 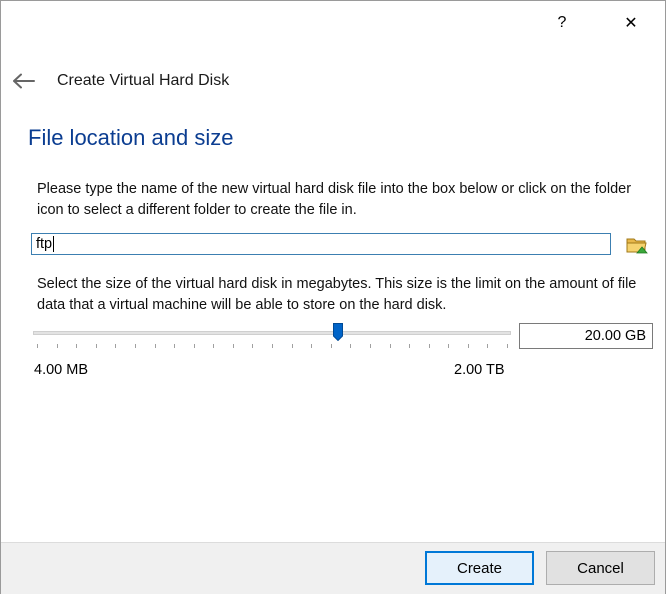 I want to click on size-max-label: 2.00 TB, so click(x=479, y=370).